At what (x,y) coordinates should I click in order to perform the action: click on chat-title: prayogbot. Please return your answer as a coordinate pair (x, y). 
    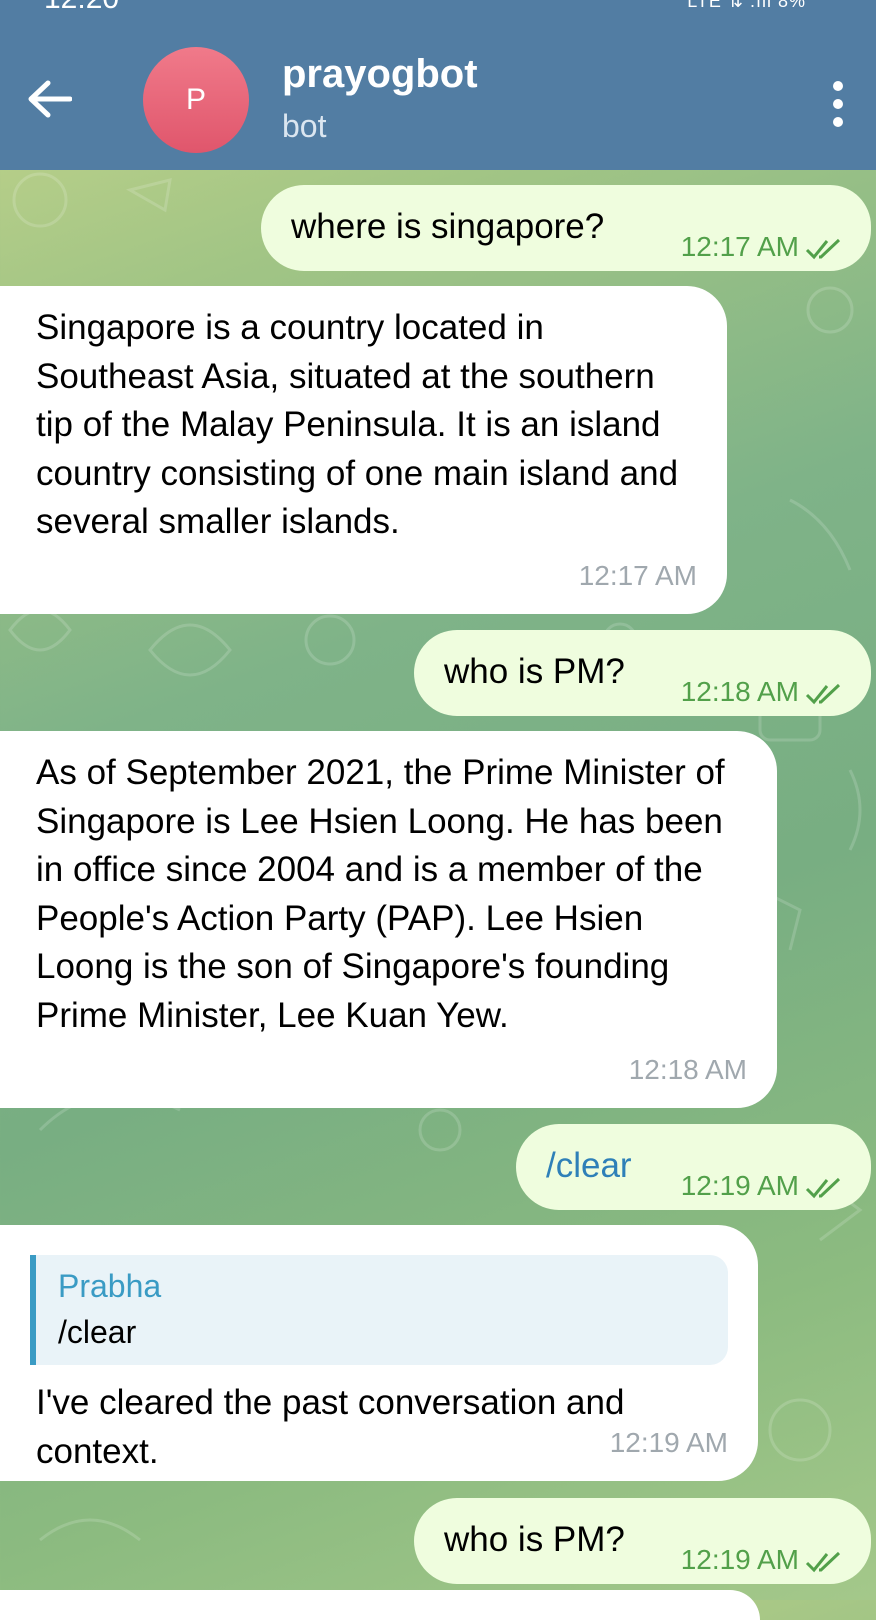
    Looking at the image, I should click on (380, 74).